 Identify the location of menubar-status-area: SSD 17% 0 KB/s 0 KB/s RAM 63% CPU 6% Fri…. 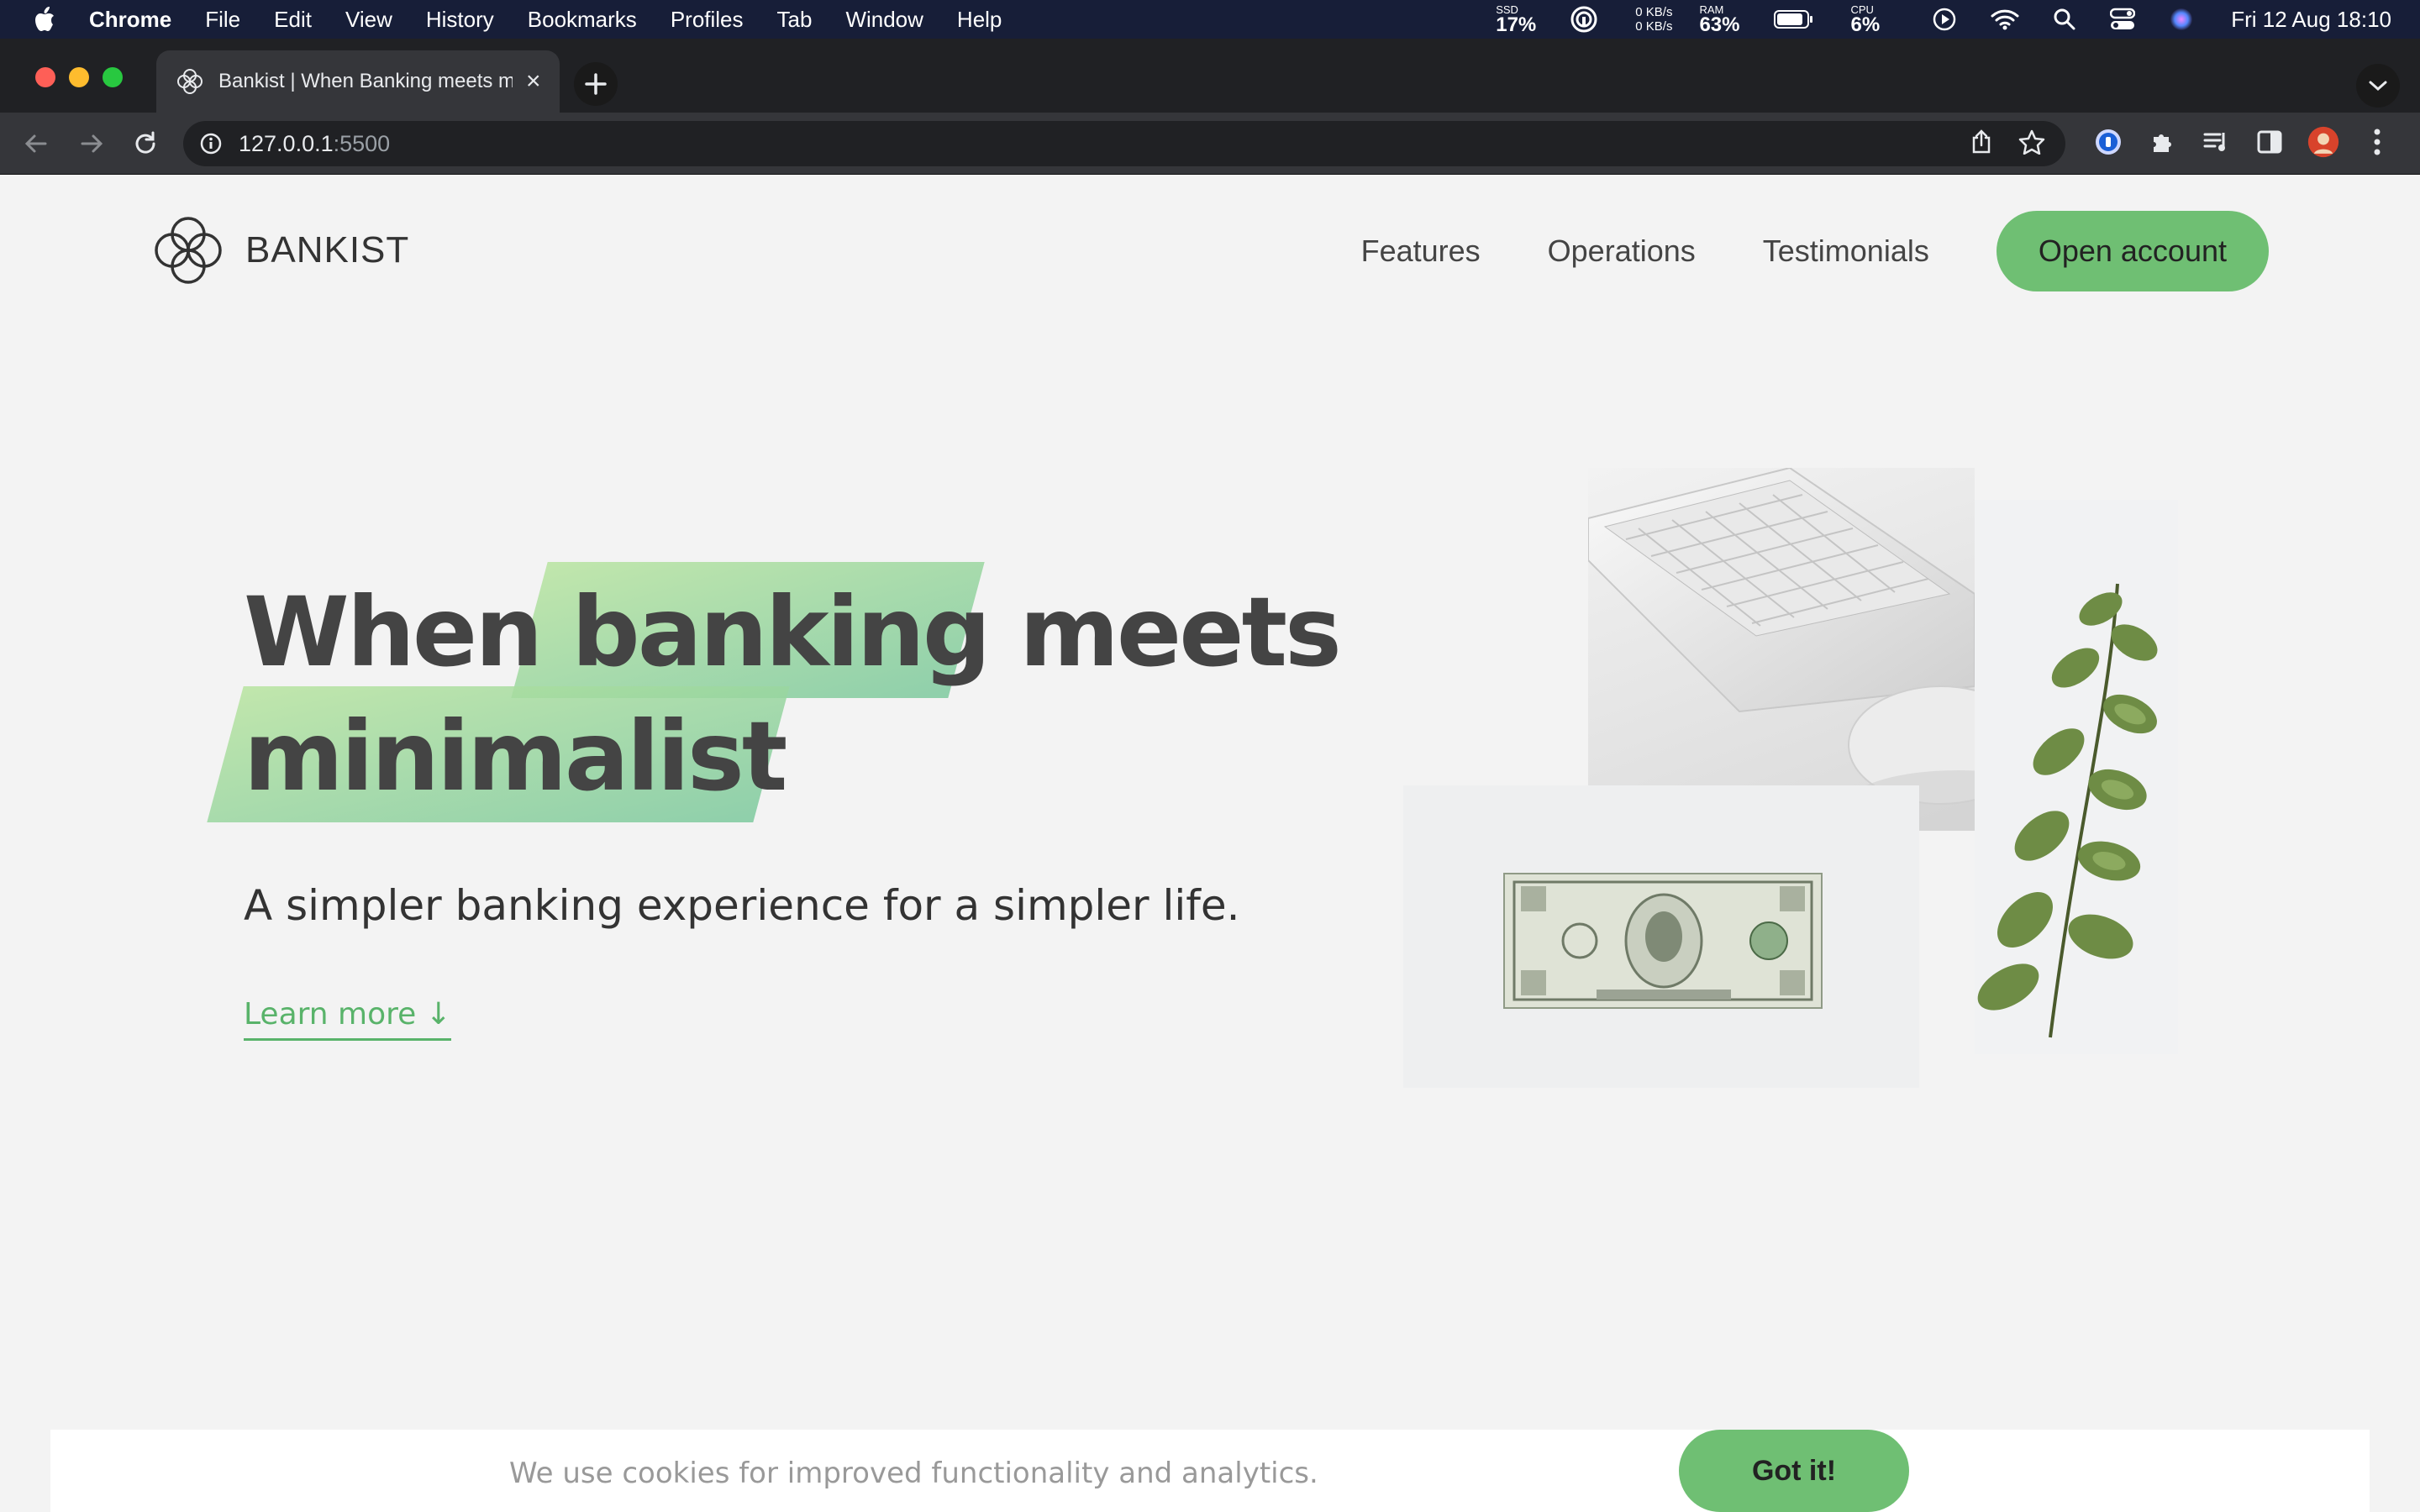
(1925, 19).